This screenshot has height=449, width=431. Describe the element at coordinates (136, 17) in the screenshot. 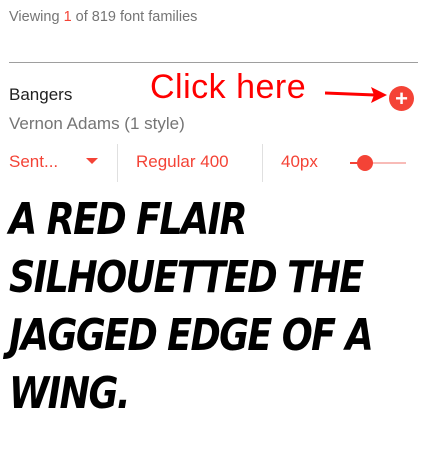

I see `viewing-suffix: of 819 font families` at that location.